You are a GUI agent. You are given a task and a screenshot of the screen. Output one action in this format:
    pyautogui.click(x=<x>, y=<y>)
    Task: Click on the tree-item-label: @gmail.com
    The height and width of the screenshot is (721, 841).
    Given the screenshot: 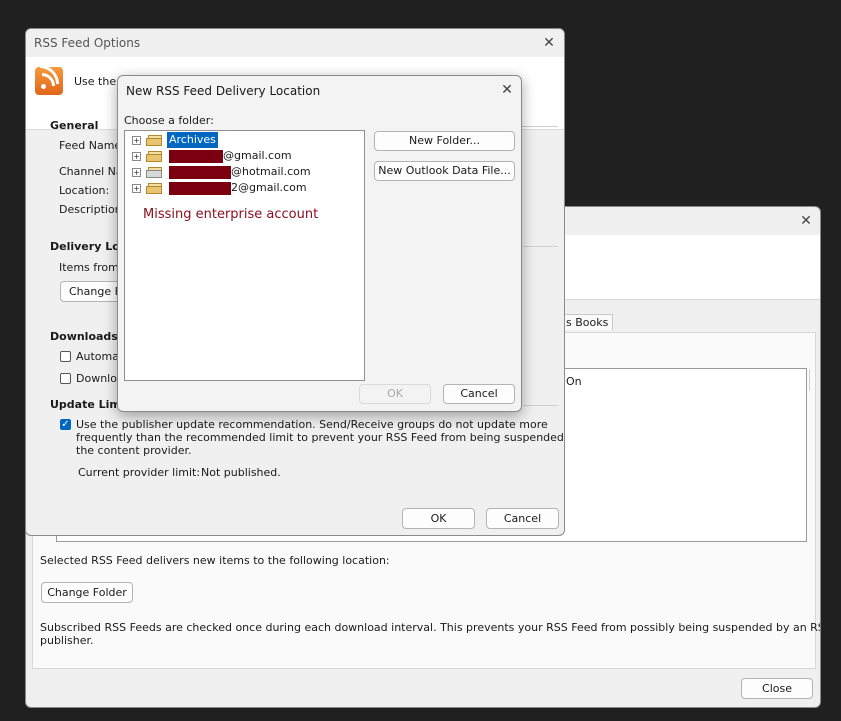 What is the action you would take?
    pyautogui.click(x=230, y=156)
    